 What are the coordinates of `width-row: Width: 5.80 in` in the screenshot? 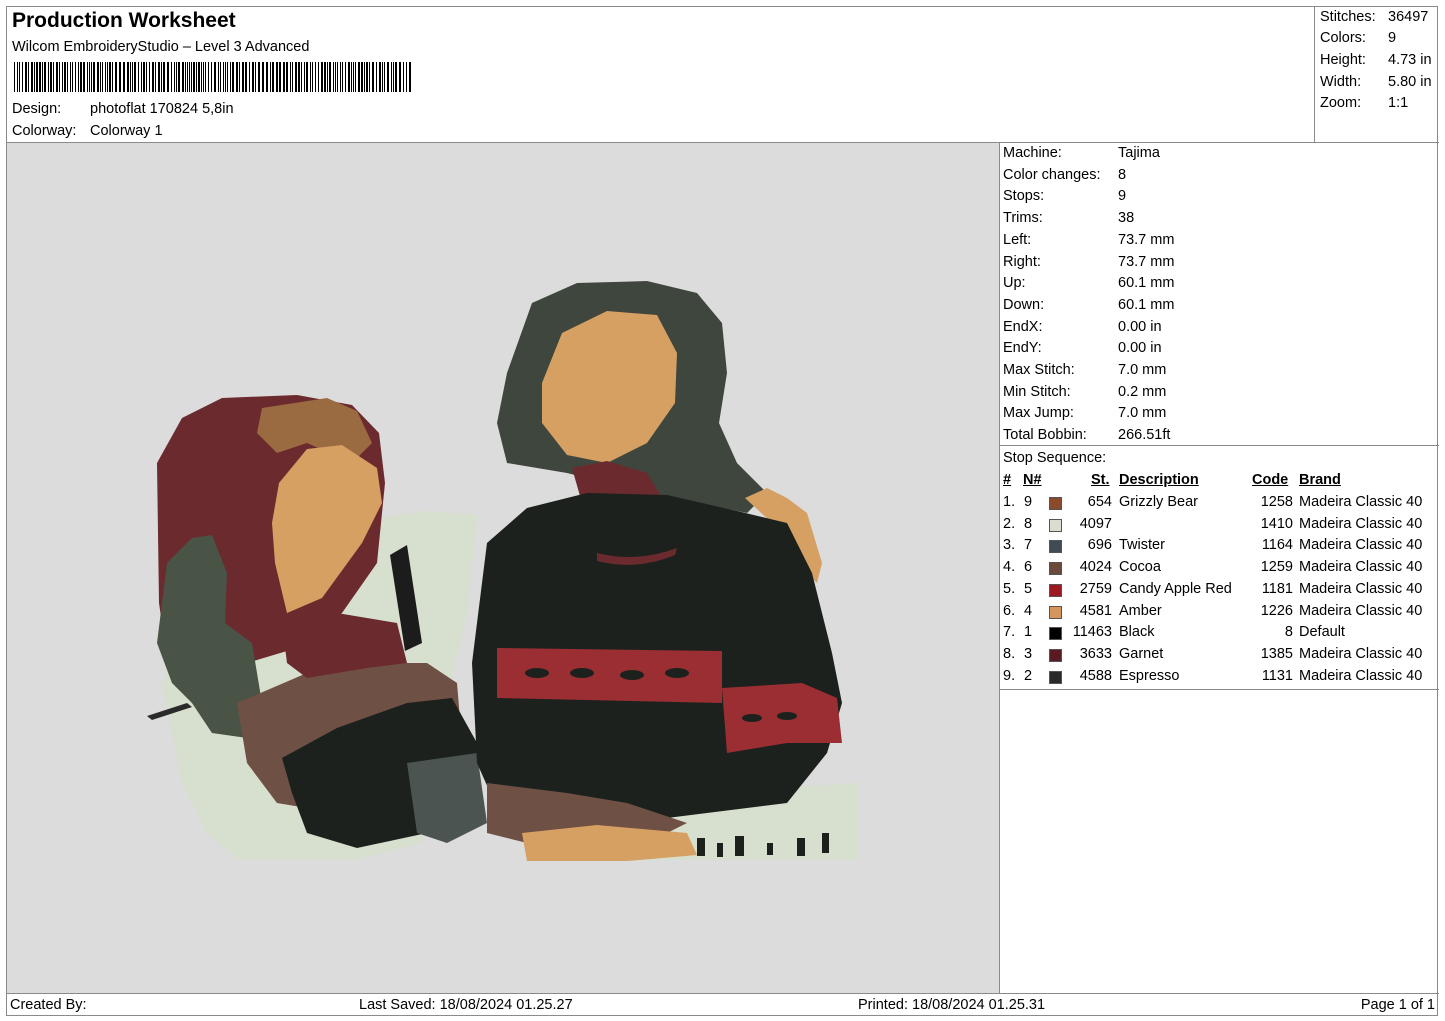 It's located at (1376, 82).